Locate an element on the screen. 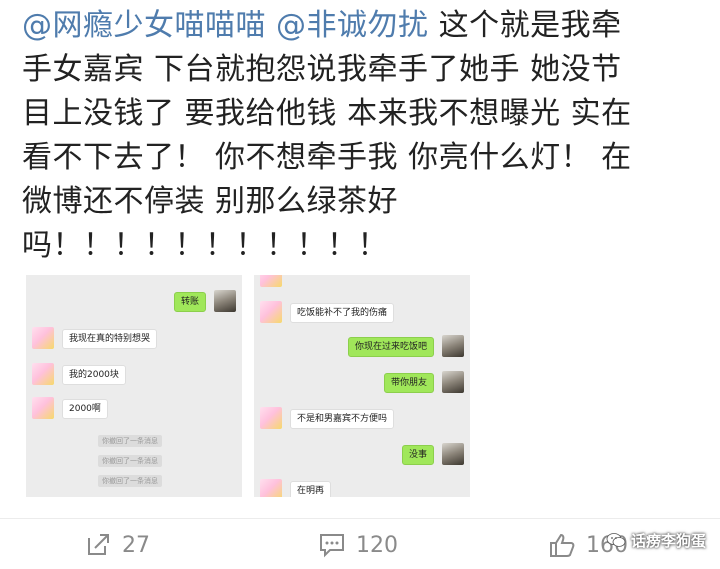 This screenshot has width=720, height=569. chat-bubble: 吃饭能补不了我的伤痛 is located at coordinates (342, 313).